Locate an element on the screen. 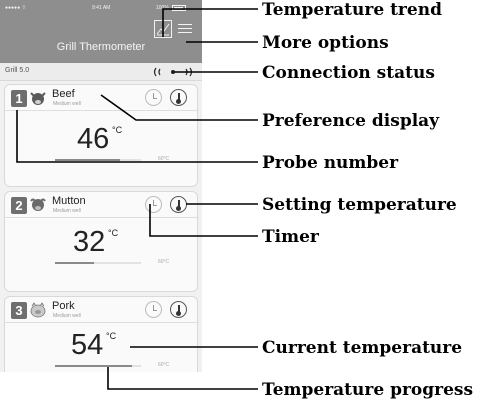 The image size is (497, 404). callout-more-options: More options is located at coordinates (325, 43).